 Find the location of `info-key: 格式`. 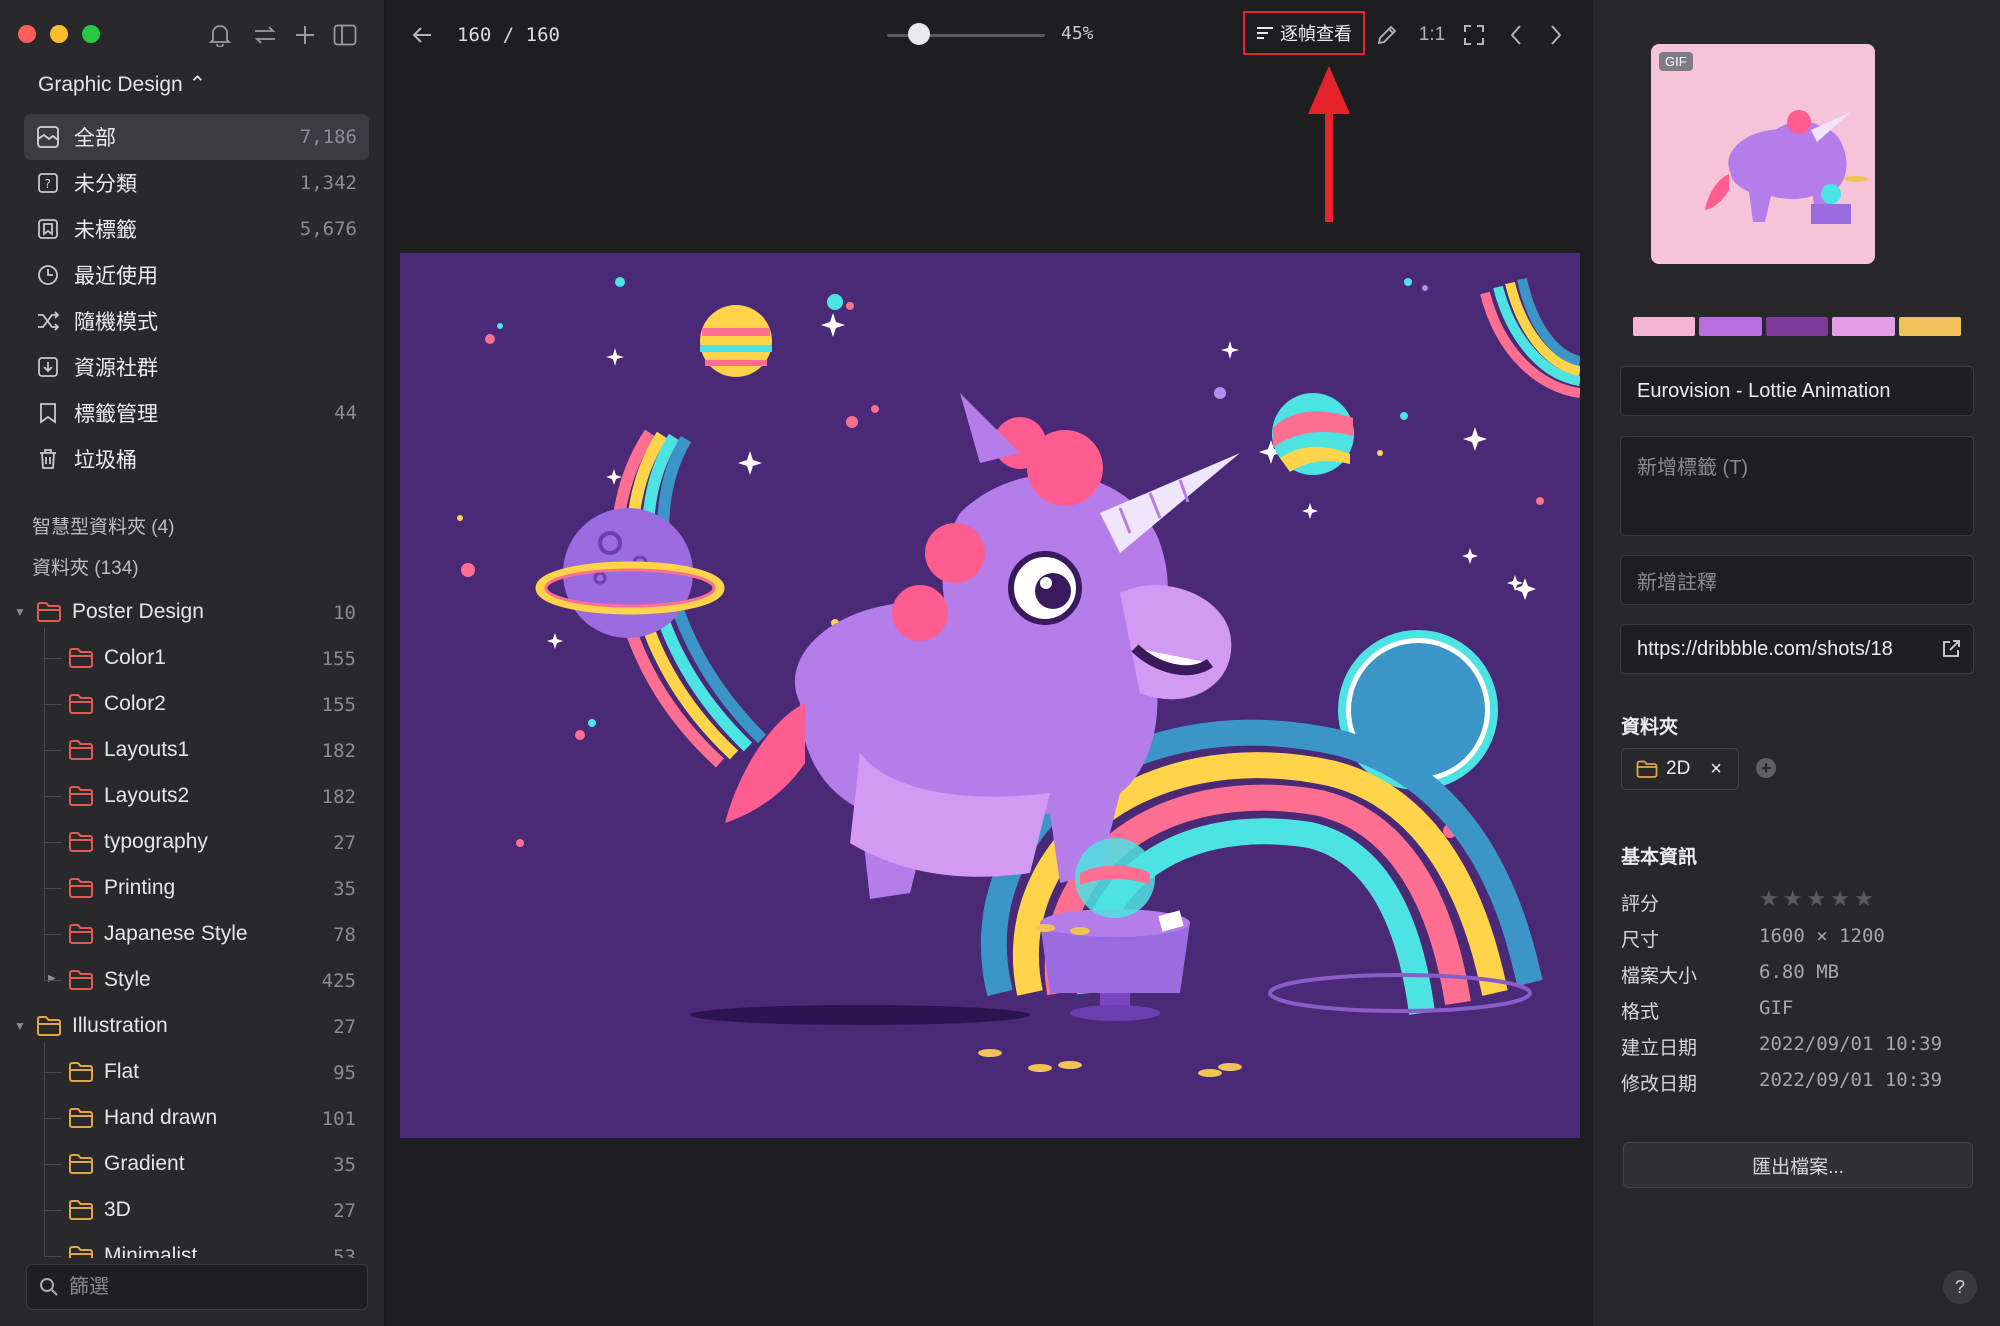

info-key: 格式 is located at coordinates (1640, 1012).